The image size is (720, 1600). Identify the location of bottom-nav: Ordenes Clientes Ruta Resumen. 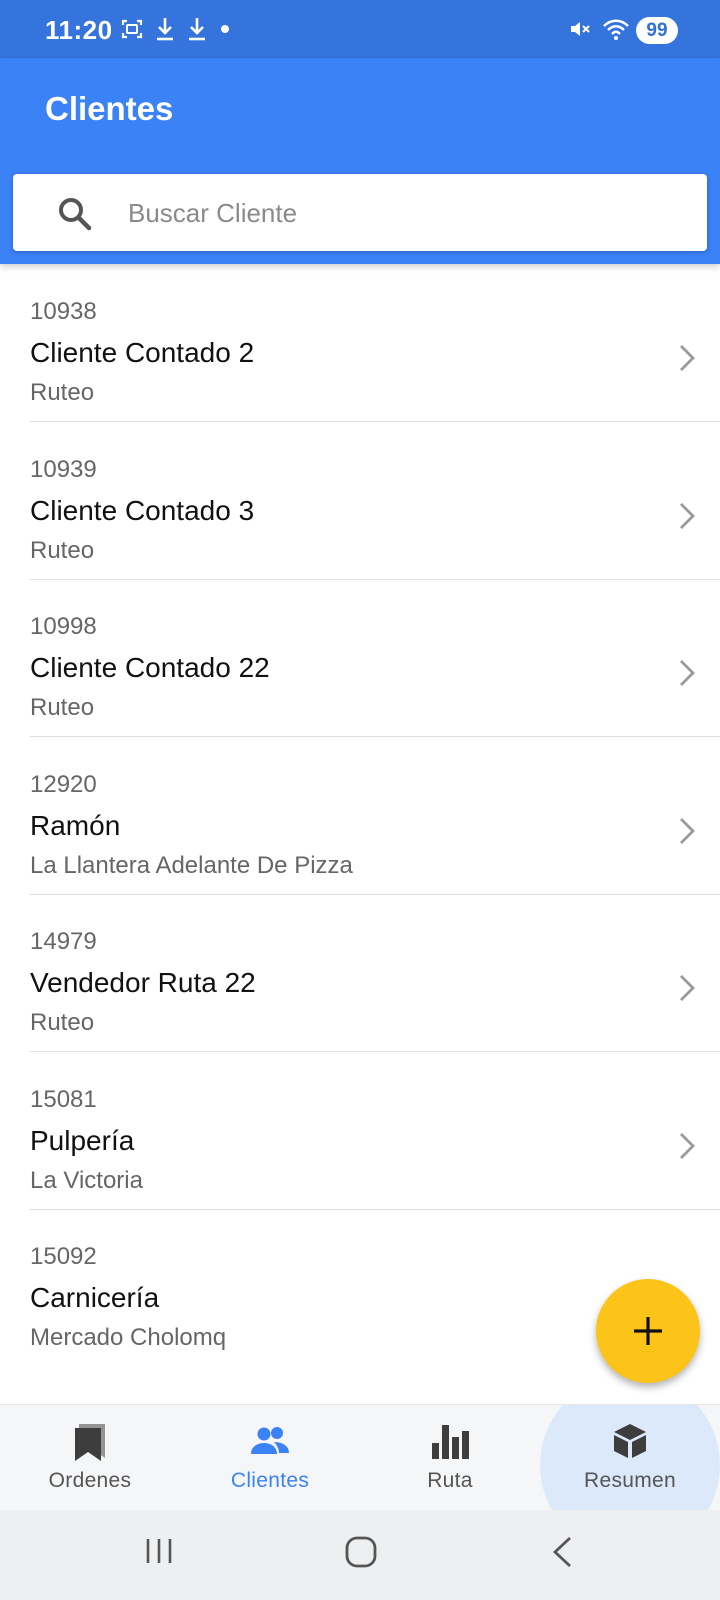
(360, 1457).